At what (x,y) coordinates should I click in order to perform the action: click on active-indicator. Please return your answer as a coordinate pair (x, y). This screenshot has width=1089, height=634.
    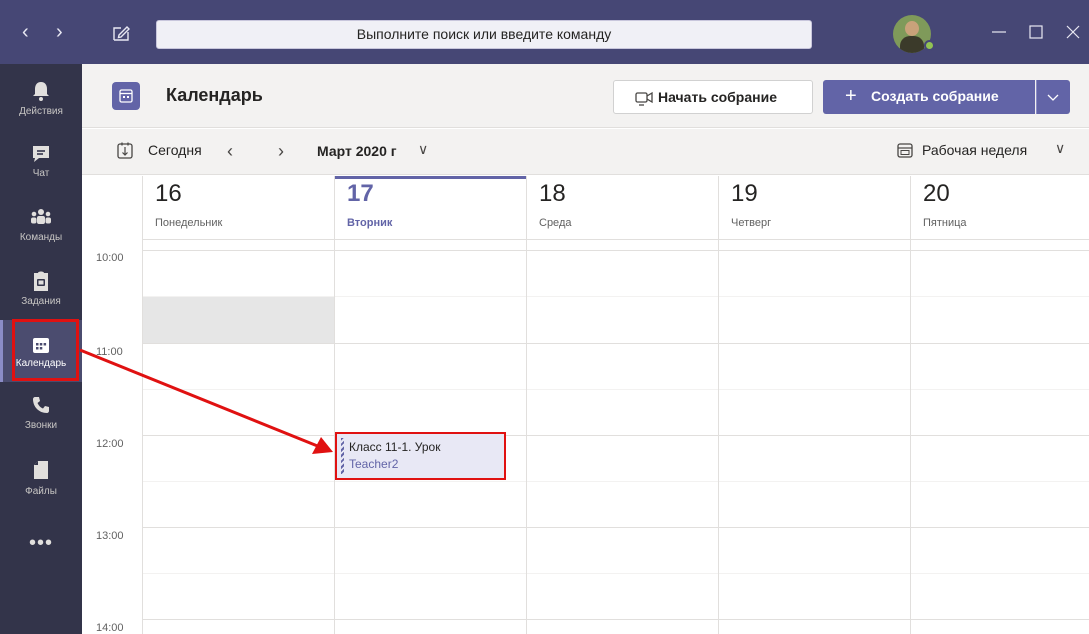
    Looking at the image, I should click on (1, 351).